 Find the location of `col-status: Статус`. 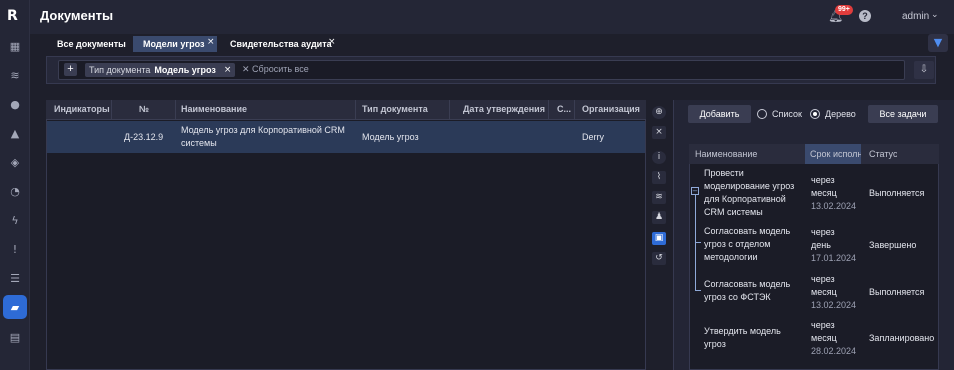

col-status: Статус is located at coordinates (883, 154).